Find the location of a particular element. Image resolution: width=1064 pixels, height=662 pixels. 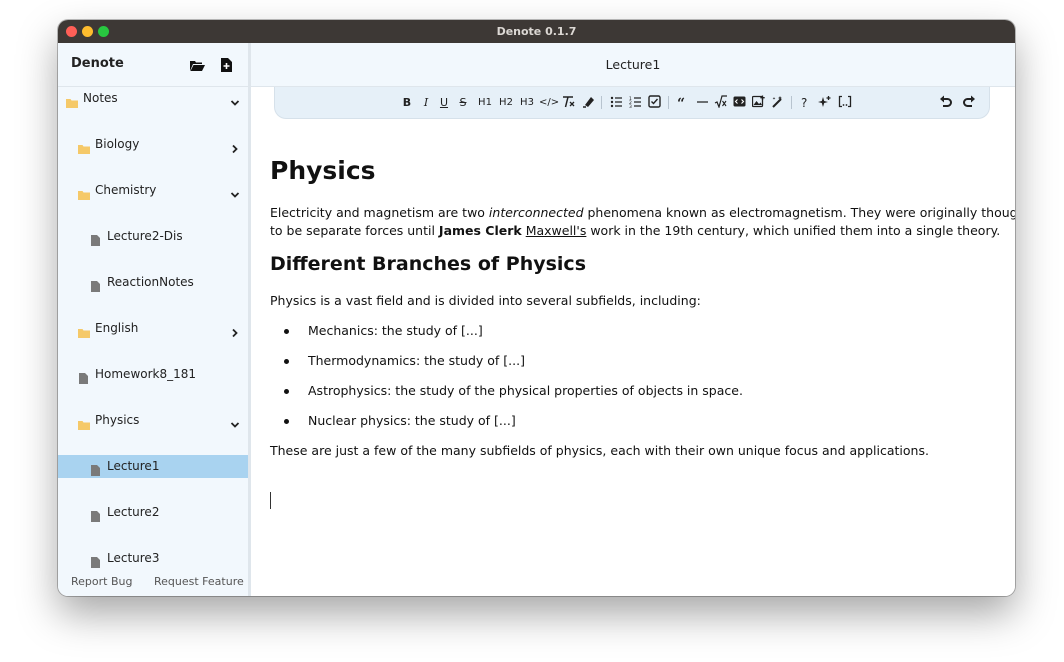

italic-button: I is located at coordinates (426, 102).